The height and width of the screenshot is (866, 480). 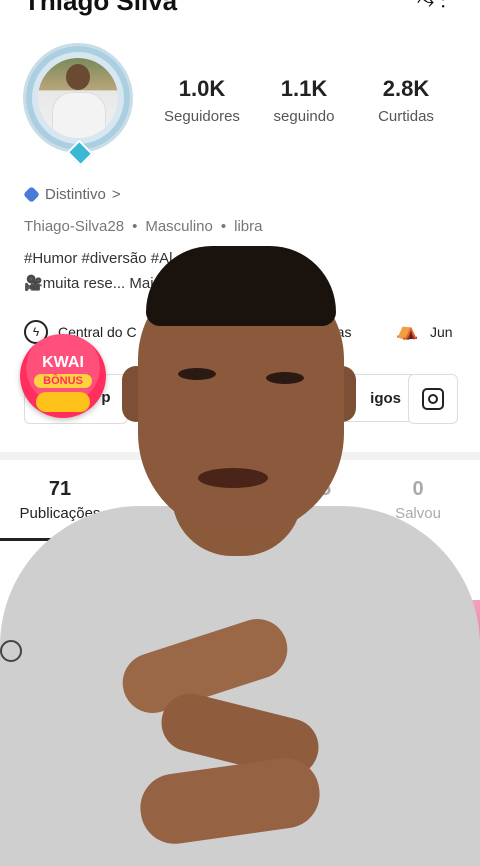 I want to click on likes-count: 2.8K, so click(x=406, y=88).